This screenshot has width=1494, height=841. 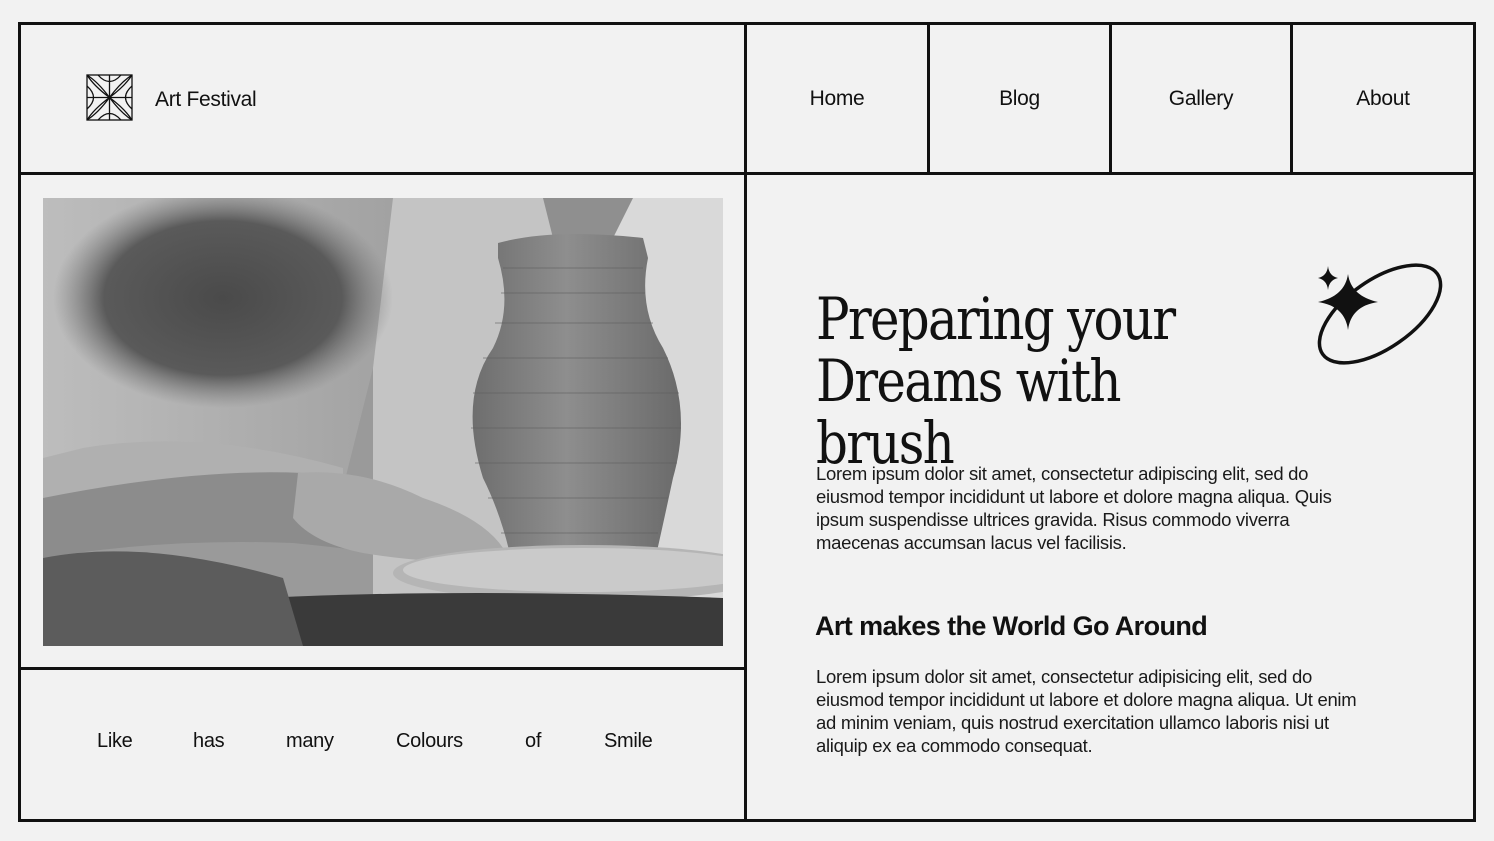 I want to click on word-strip-item: has, so click(x=209, y=741).